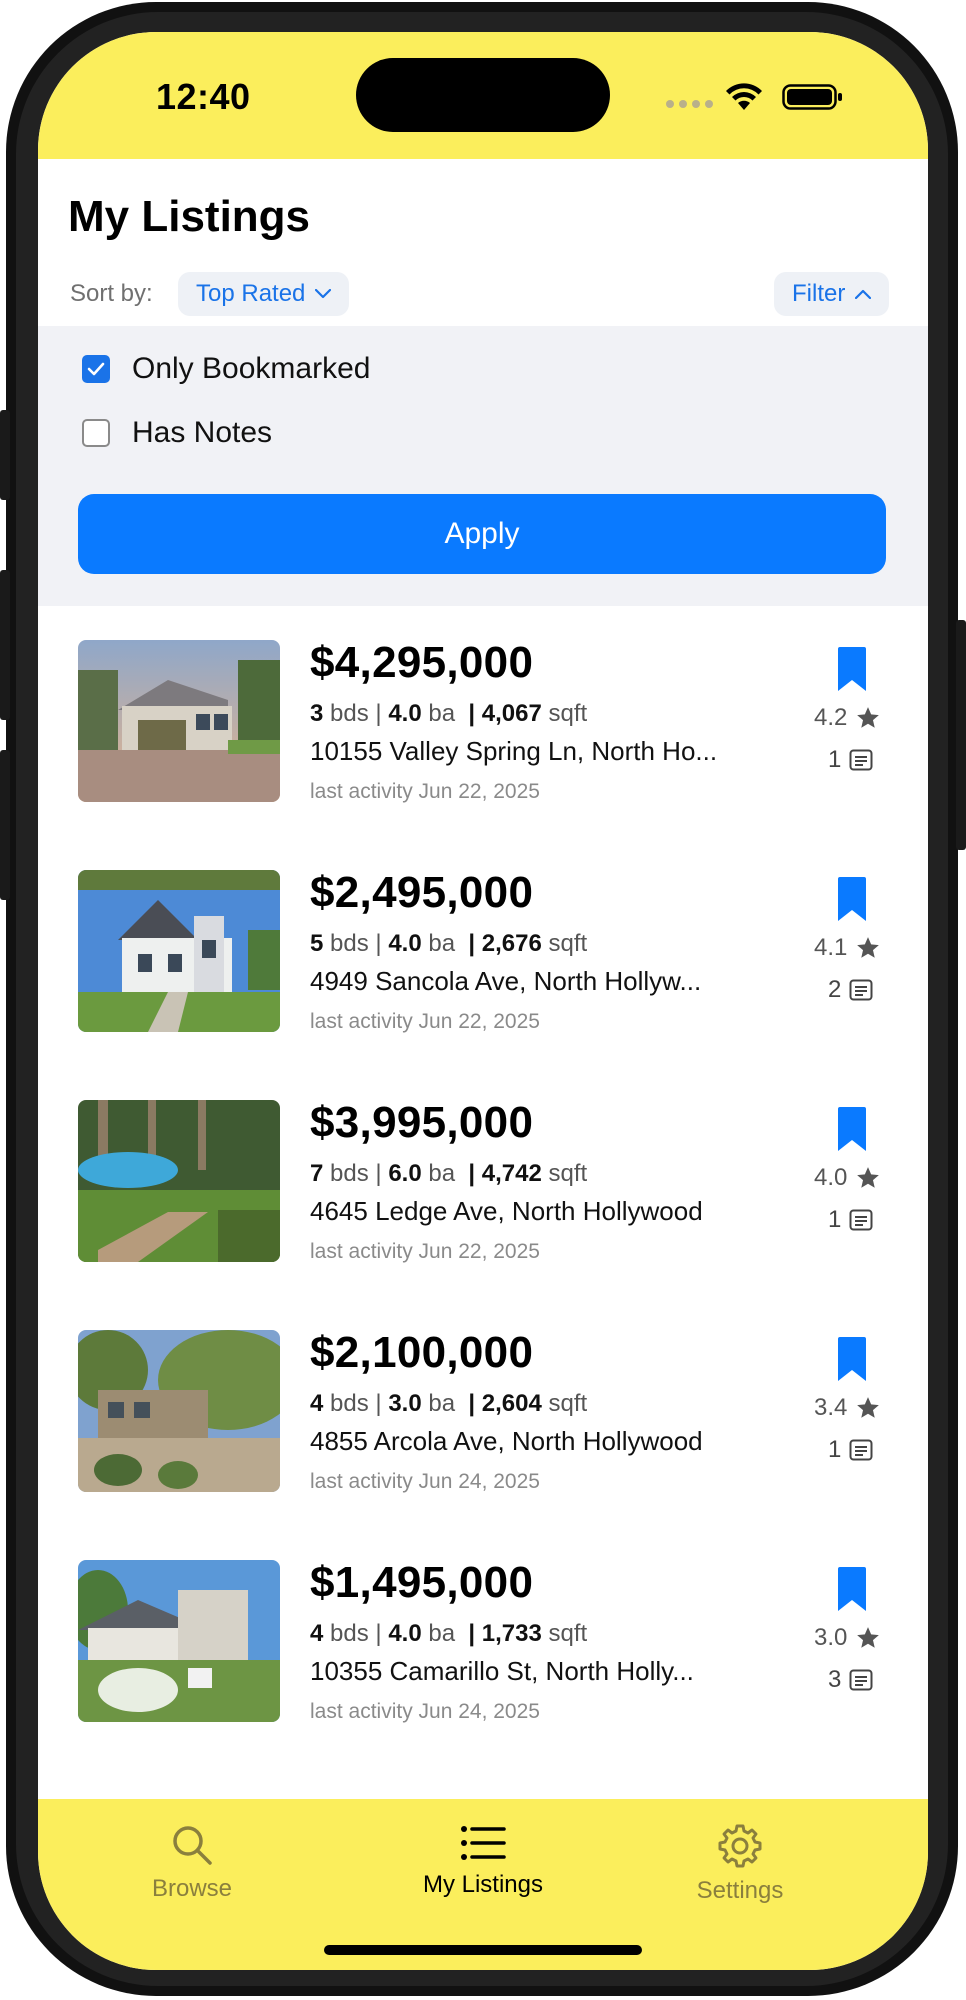 This screenshot has height=2000, width=966. Describe the element at coordinates (192, 1888) in the screenshot. I see `tab-browse-label: Browse` at that location.